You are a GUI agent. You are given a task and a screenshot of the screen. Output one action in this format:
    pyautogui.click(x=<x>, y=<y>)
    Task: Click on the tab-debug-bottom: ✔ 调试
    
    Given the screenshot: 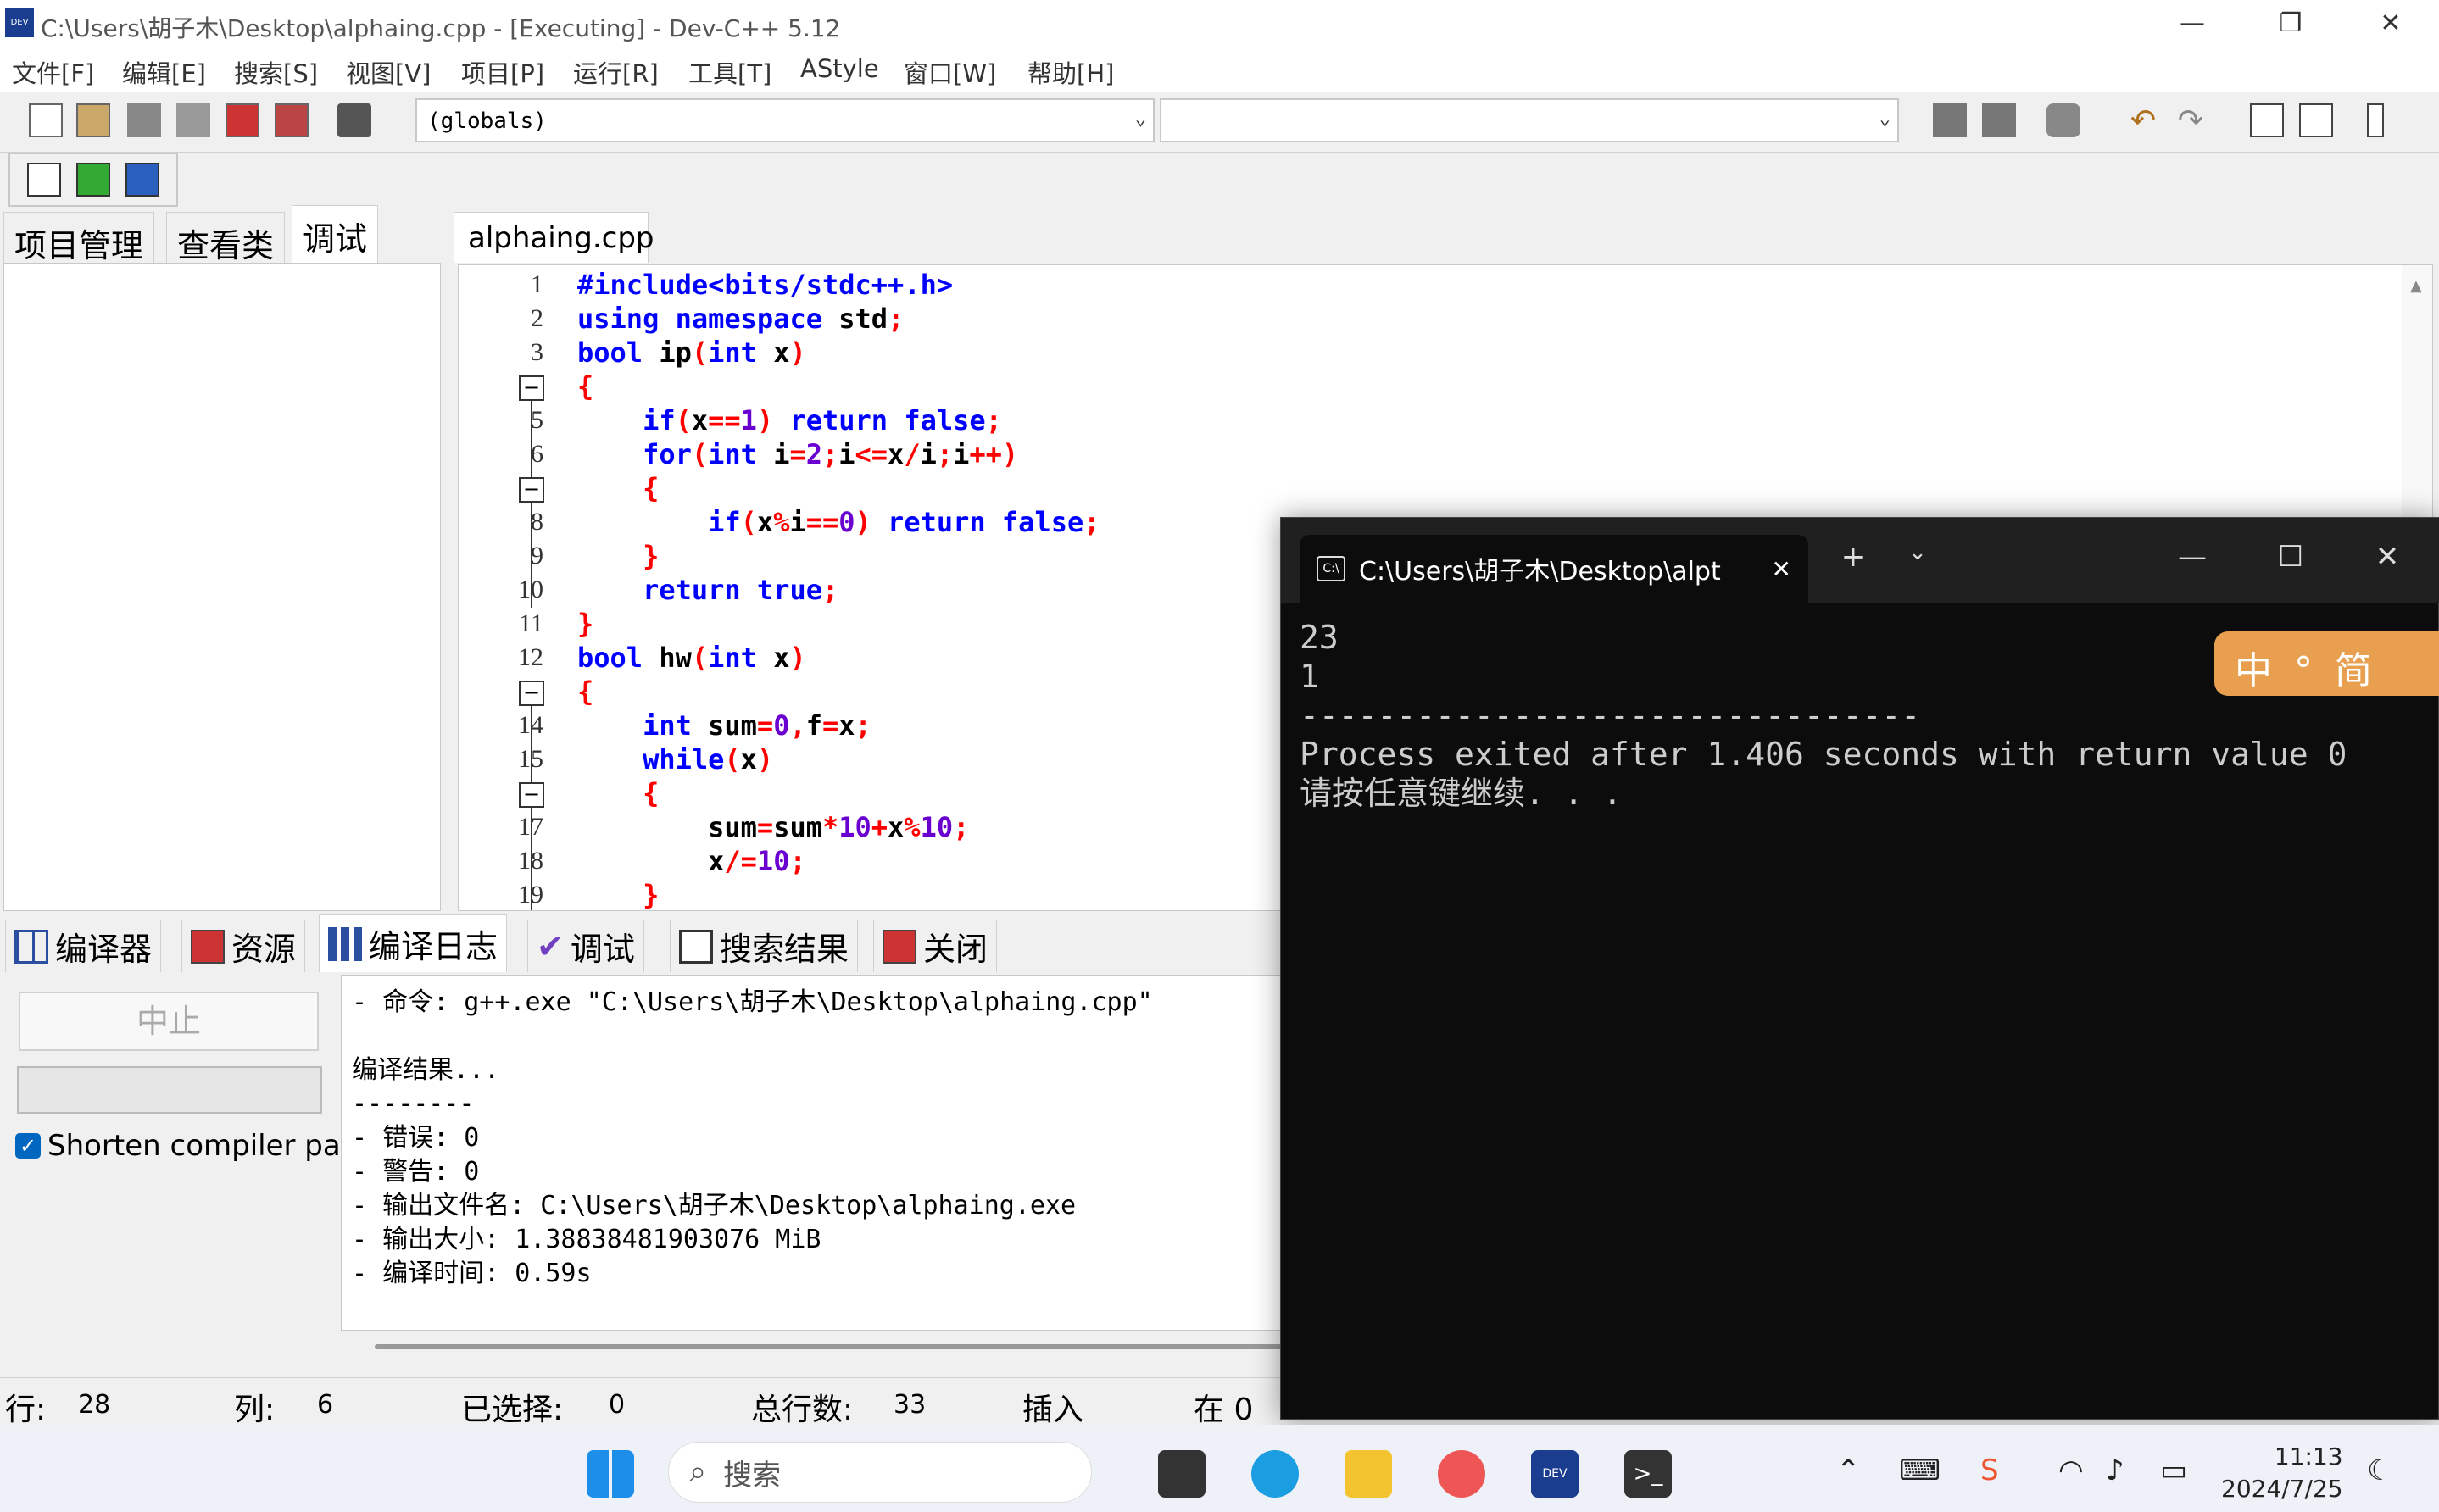 What is the action you would take?
    pyautogui.click(x=585, y=946)
    